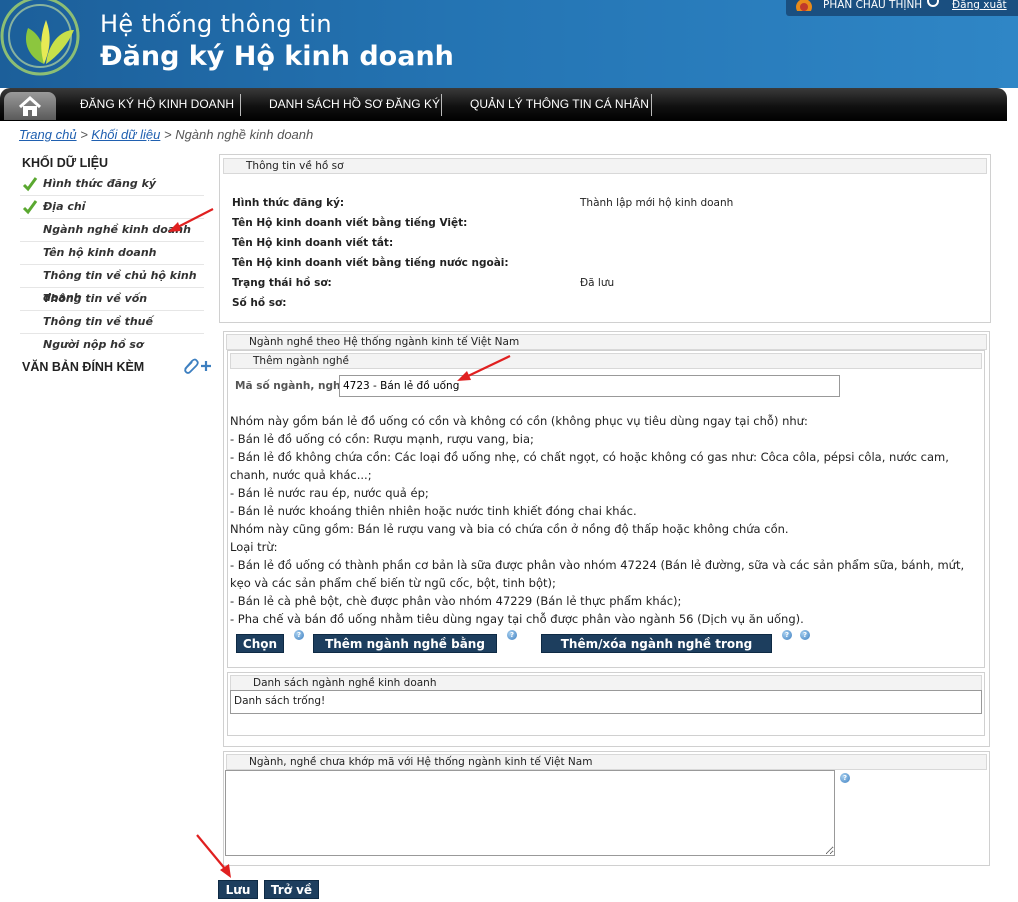  I want to click on sidebar-item-business-name: Tên hộ kinh doanh, so click(112, 253).